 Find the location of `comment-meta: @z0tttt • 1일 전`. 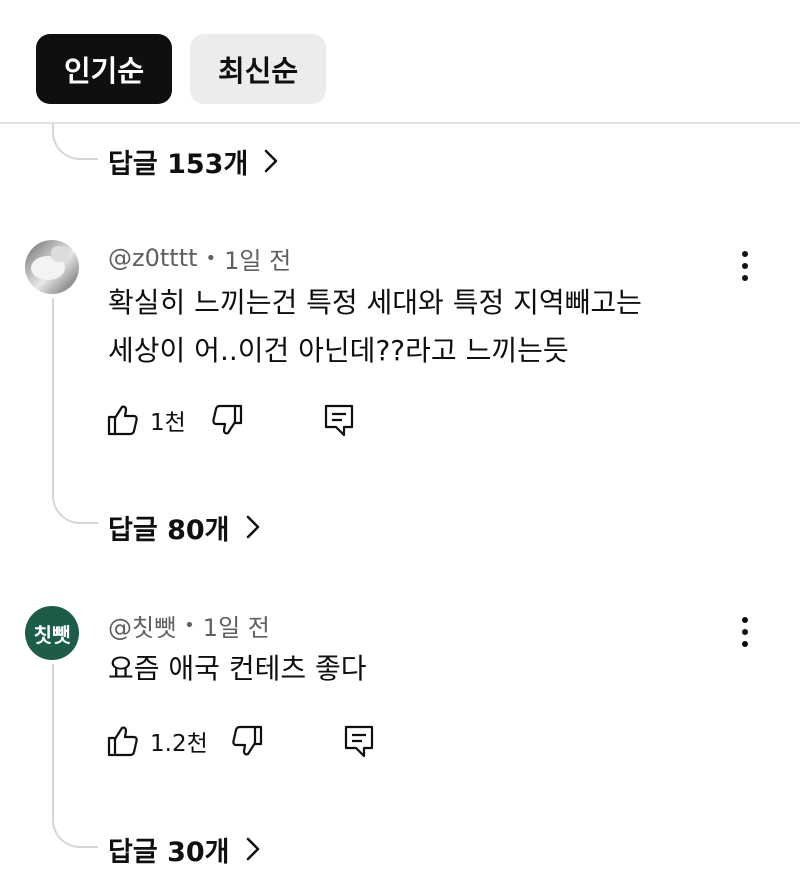

comment-meta: @z0tttt • 1일 전 is located at coordinates (199, 258).